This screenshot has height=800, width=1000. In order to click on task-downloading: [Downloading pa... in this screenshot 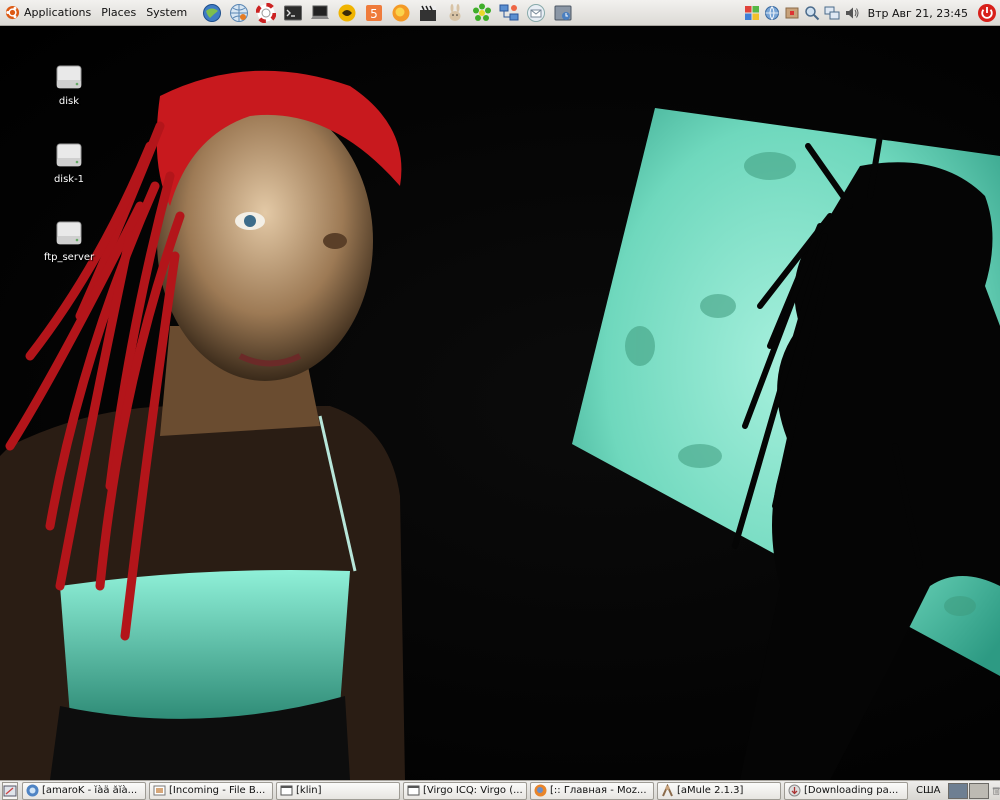, I will do `click(846, 790)`.